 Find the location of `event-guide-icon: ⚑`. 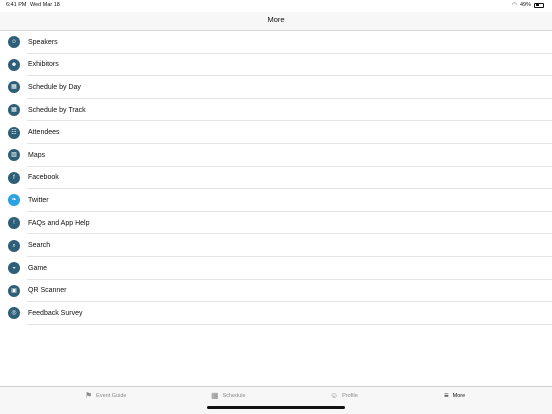

event-guide-icon: ⚑ is located at coordinates (89, 395).